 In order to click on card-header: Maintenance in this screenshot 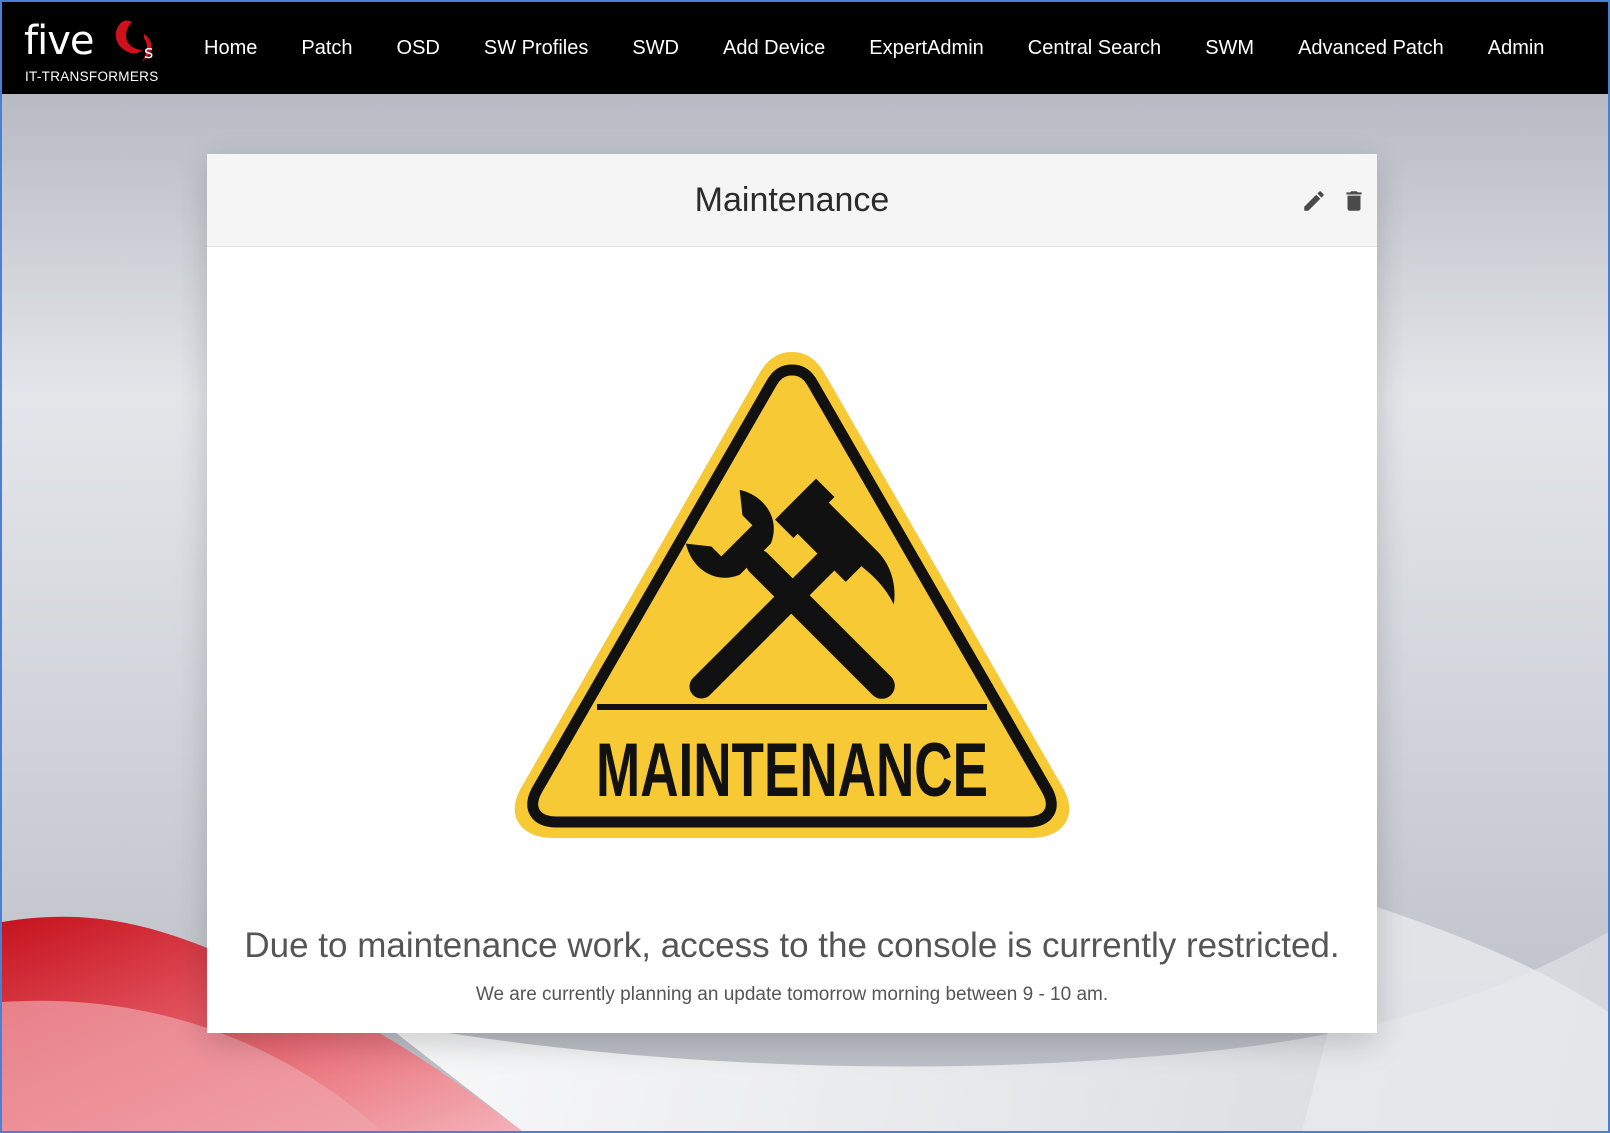, I will do `click(792, 200)`.